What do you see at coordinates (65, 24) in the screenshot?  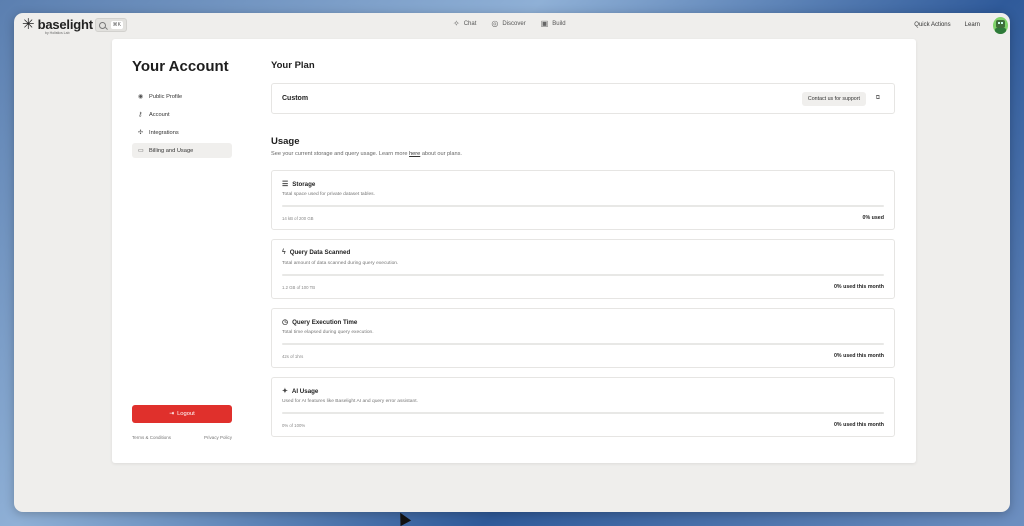 I see `brand-name: baselight` at bounding box center [65, 24].